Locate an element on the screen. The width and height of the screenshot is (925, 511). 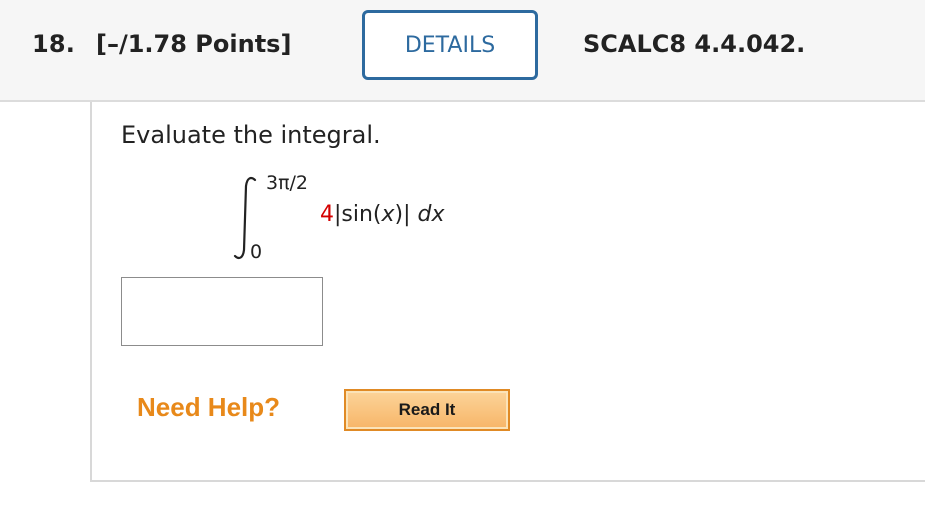
integral-upper-limit: 3π/2 is located at coordinates (287, 183).